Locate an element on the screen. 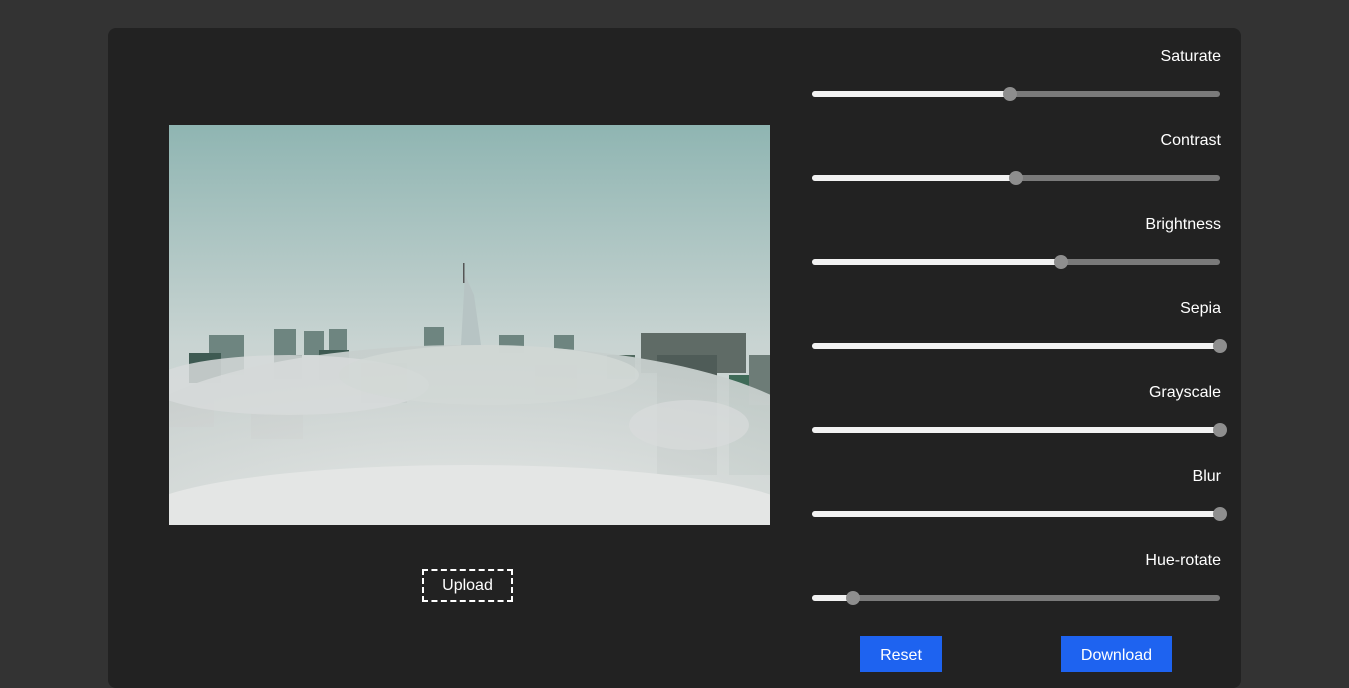  control-brightness: Brightness is located at coordinates (1016, 238).